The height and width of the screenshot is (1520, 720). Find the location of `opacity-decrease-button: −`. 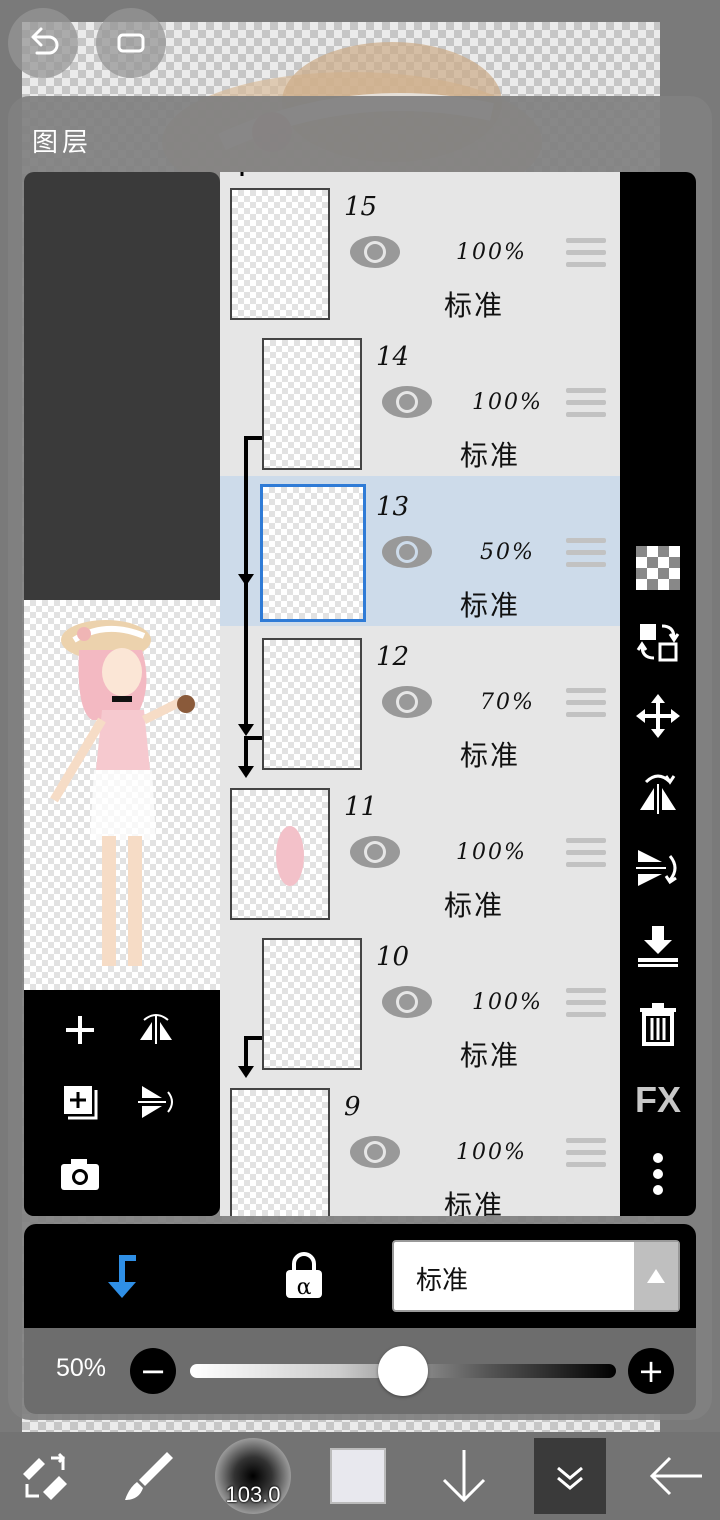

opacity-decrease-button: − is located at coordinates (153, 1371).